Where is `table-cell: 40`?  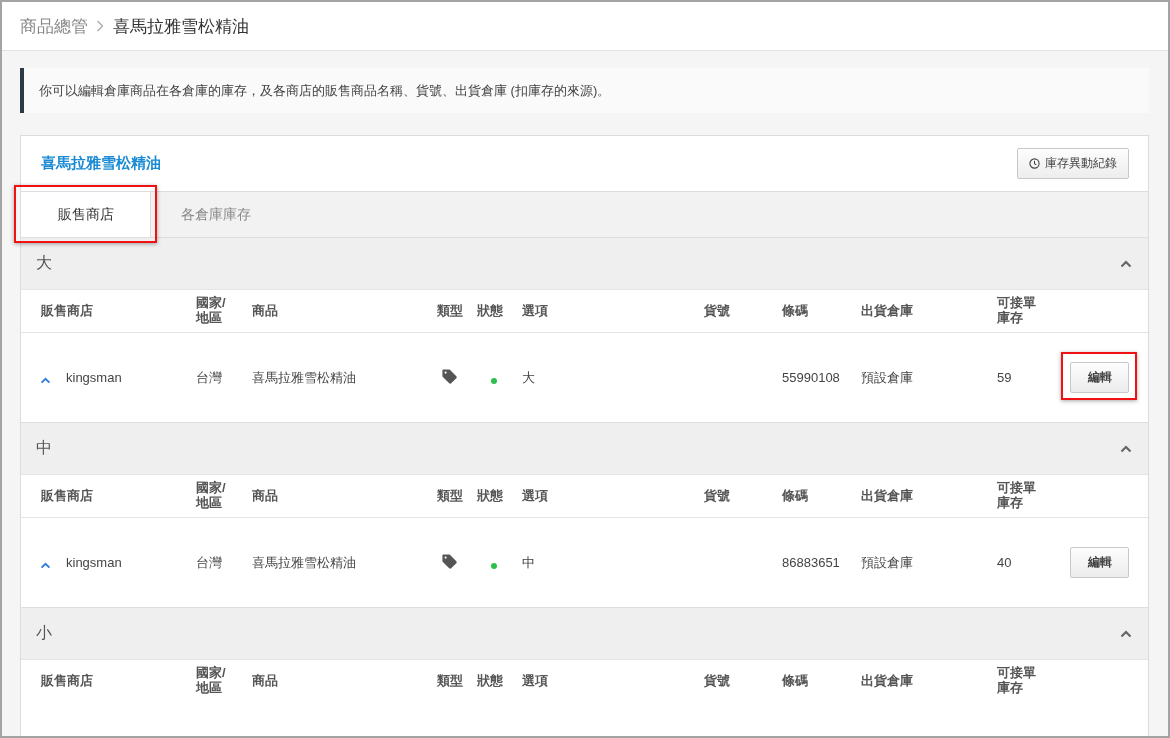
table-cell: 40 is located at coordinates (1004, 562).